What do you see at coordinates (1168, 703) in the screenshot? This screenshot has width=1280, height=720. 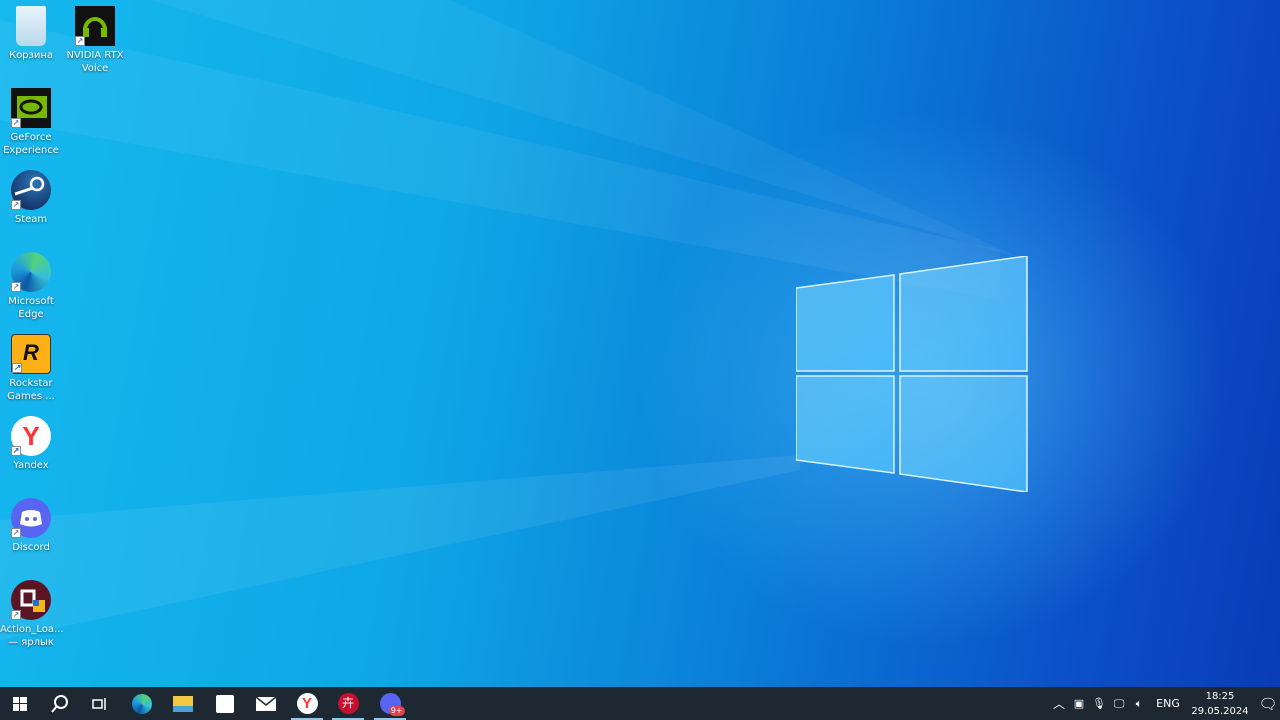 I see `language-indicator: ENG` at bounding box center [1168, 703].